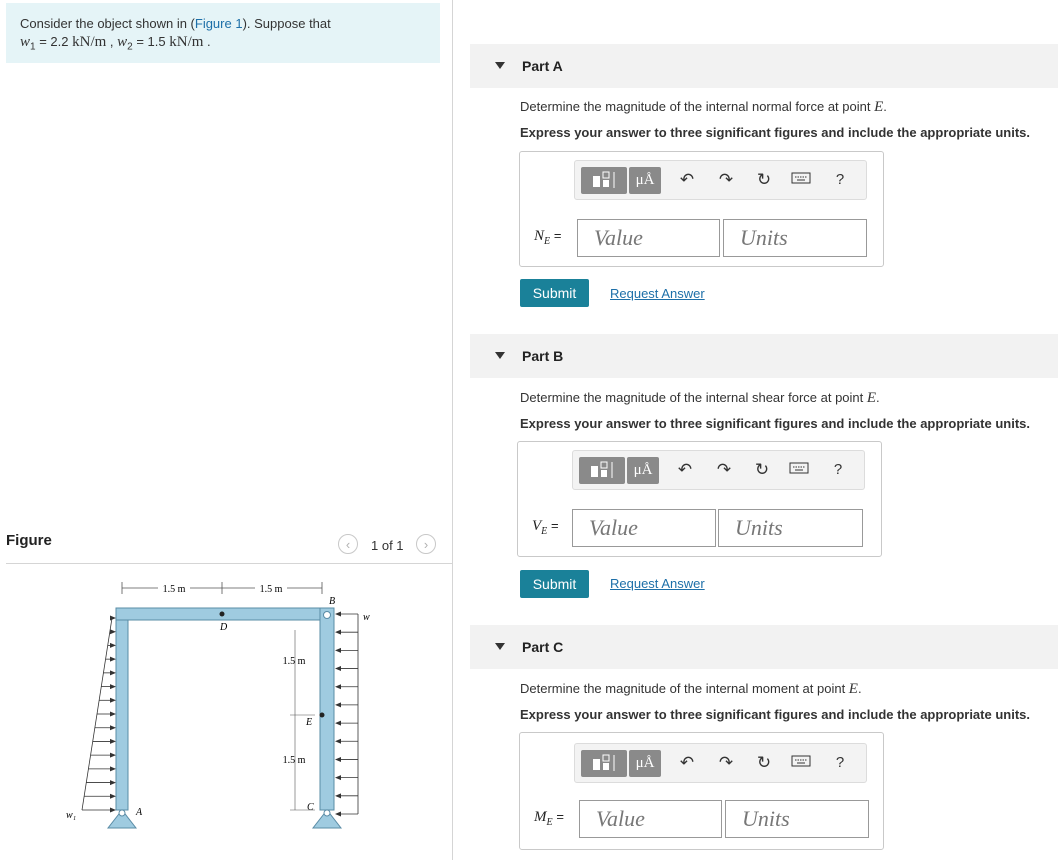 Image resolution: width=1058 pixels, height=860 pixels. I want to click on frame-figure: 1.5 m 1.5 m 1.5 m 1.5 m A B C D E w₁ w₂, so click(218, 705).